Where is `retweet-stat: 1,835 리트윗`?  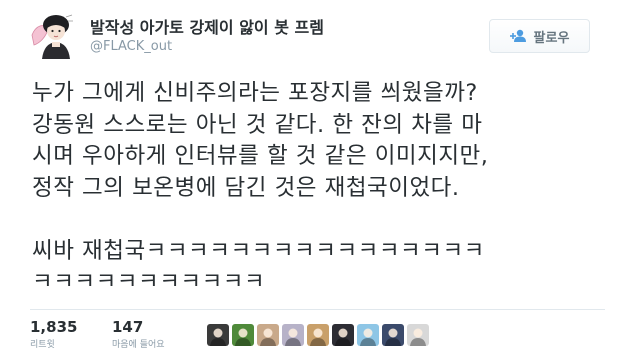 retweet-stat: 1,835 리트윗 is located at coordinates (53, 335).